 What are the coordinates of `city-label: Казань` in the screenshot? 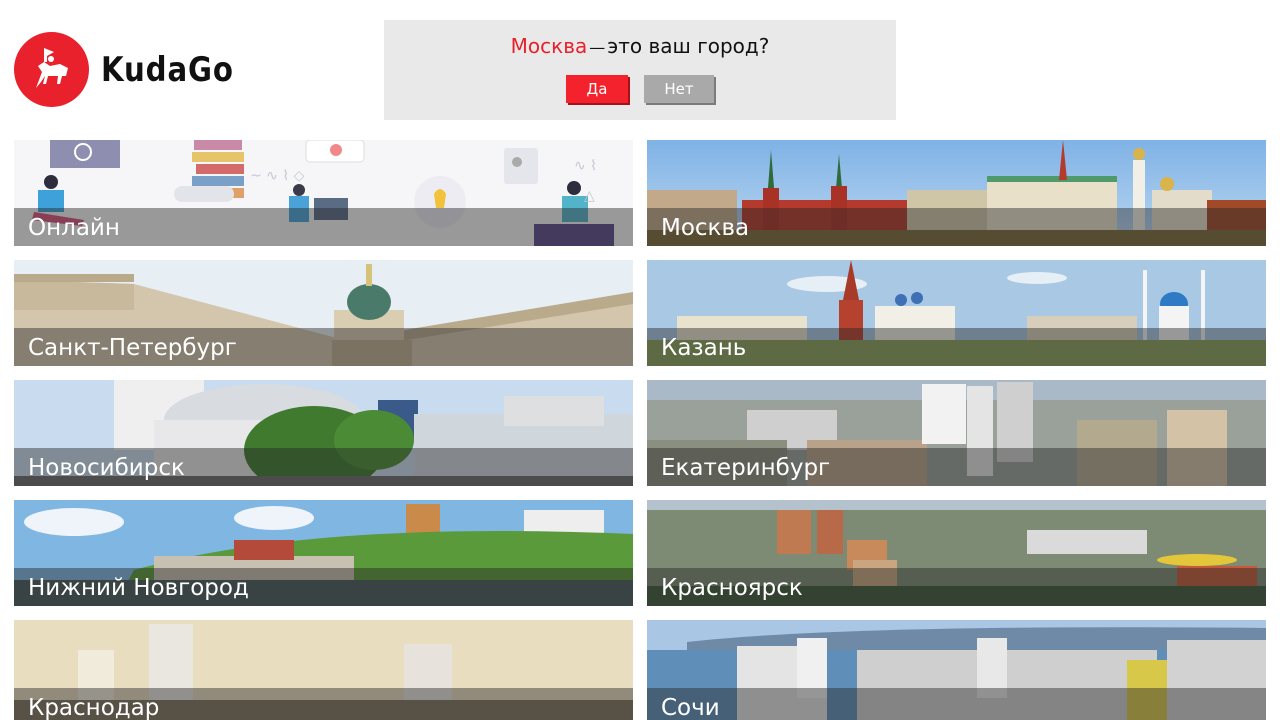 It's located at (704, 348).